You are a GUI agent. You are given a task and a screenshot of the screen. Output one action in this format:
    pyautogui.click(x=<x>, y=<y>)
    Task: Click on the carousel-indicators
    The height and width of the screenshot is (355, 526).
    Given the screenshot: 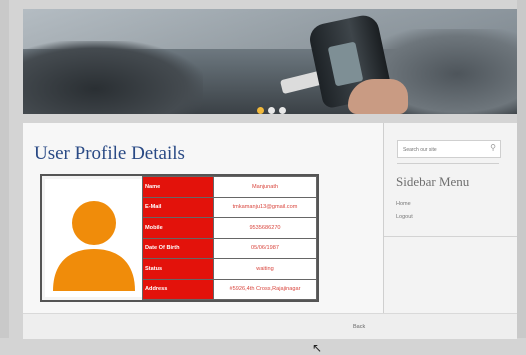 What is the action you would take?
    pyautogui.click(x=271, y=110)
    